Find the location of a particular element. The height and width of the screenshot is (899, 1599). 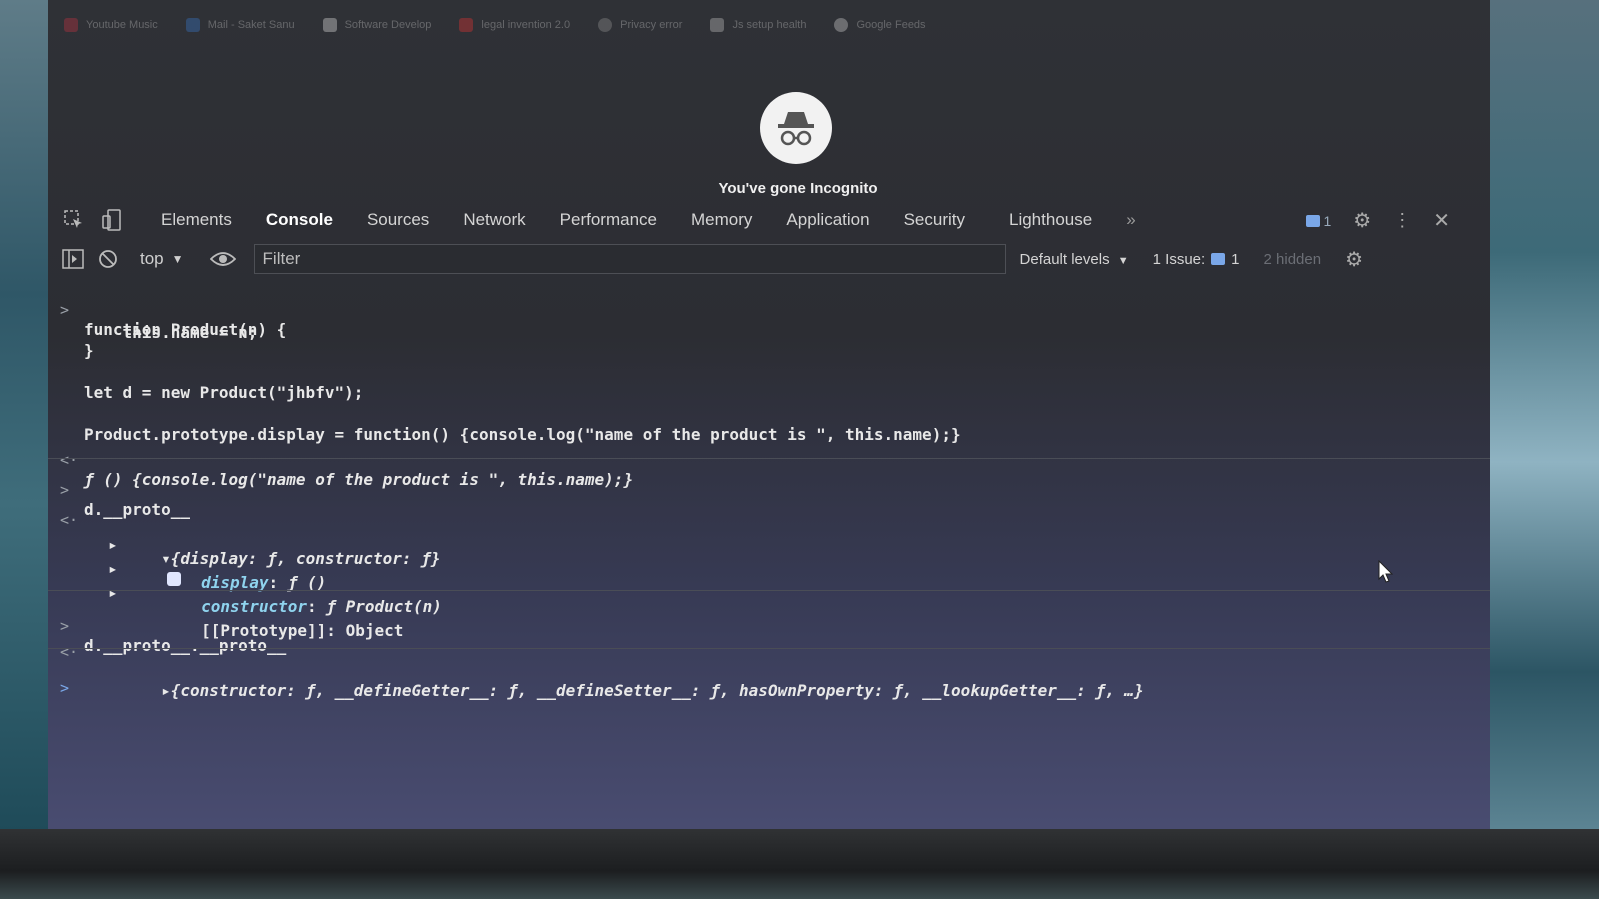

browser-tab: Privacy error is located at coordinates (640, 25).